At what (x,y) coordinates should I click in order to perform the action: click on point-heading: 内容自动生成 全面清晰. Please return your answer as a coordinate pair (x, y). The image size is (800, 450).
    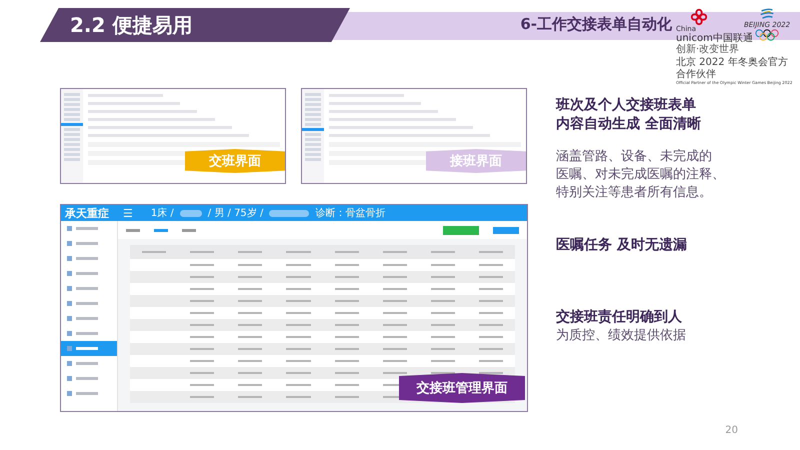
    Looking at the image, I should click on (629, 124).